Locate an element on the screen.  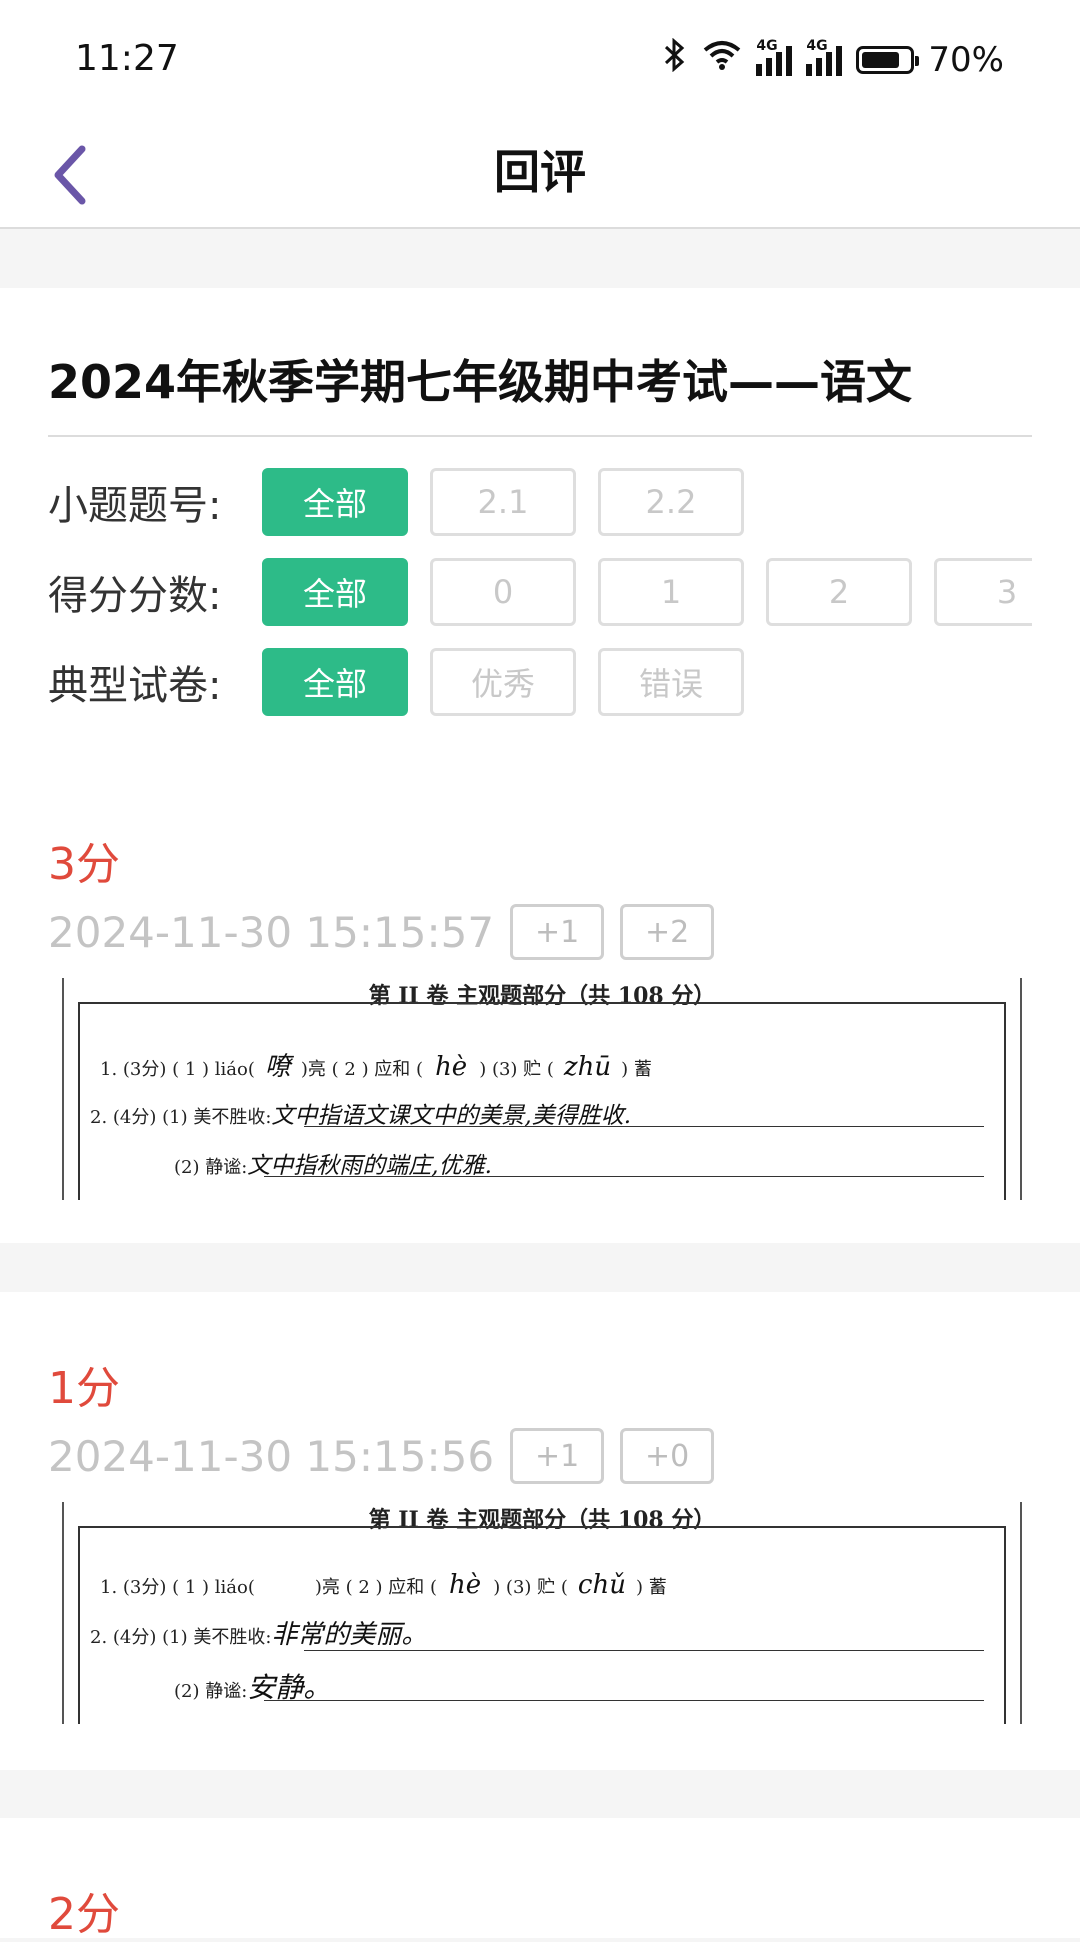
chip-score-0: 0 is located at coordinates (503, 592).